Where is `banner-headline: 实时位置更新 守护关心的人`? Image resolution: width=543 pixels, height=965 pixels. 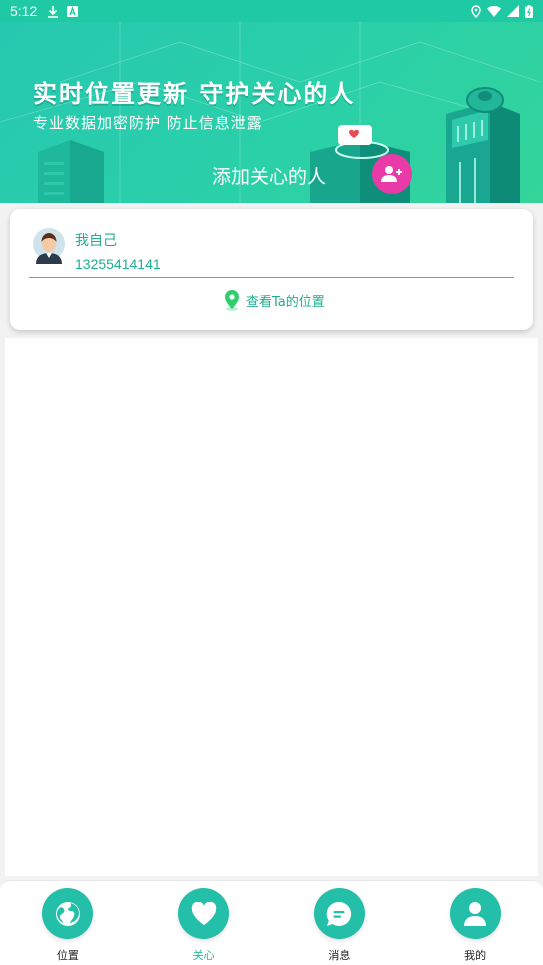 banner-headline: 实时位置更新 守护关心的人 is located at coordinates (194, 94).